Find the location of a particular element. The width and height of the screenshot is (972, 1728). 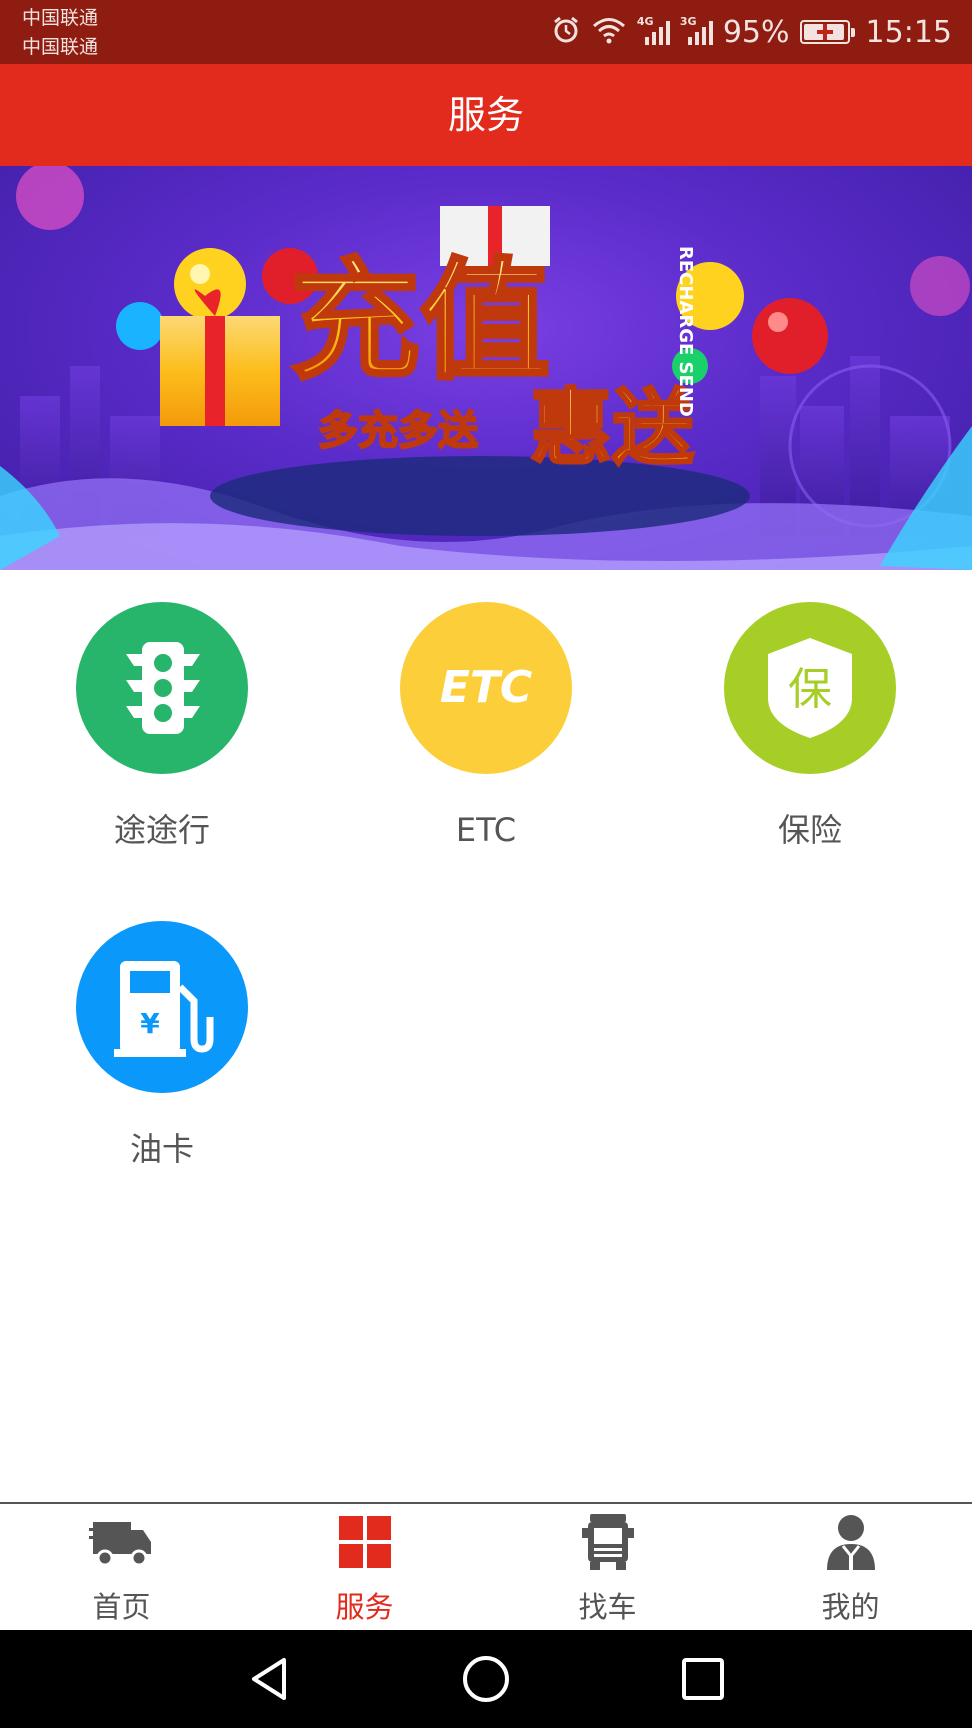

service-circle: ¥ is located at coordinates (162, 1007).